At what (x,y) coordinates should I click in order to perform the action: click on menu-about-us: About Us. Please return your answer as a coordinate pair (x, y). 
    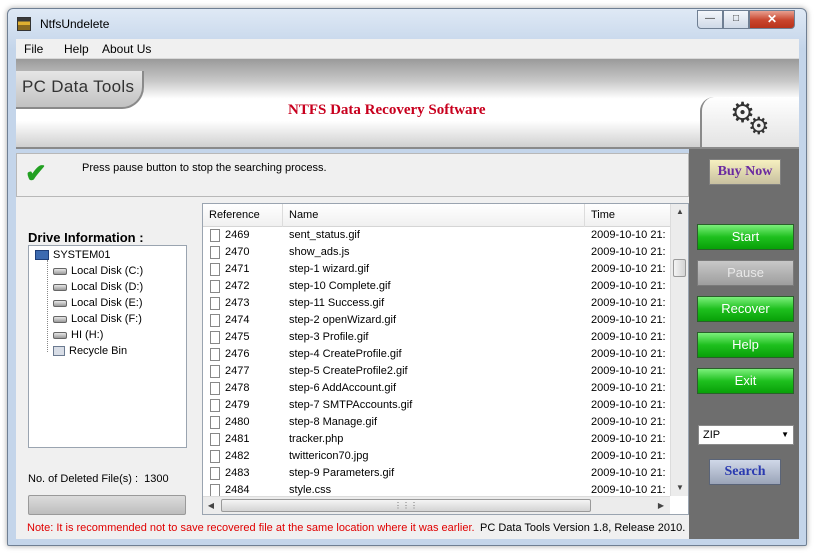
    Looking at the image, I should click on (126, 49).